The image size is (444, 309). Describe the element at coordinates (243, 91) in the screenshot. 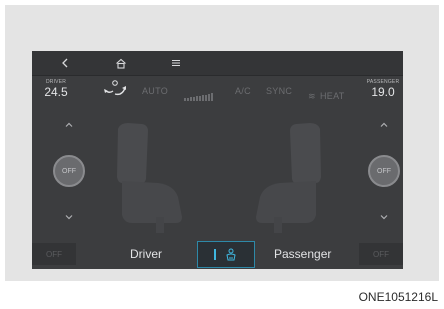

I see `ac-mode: A/C` at that location.